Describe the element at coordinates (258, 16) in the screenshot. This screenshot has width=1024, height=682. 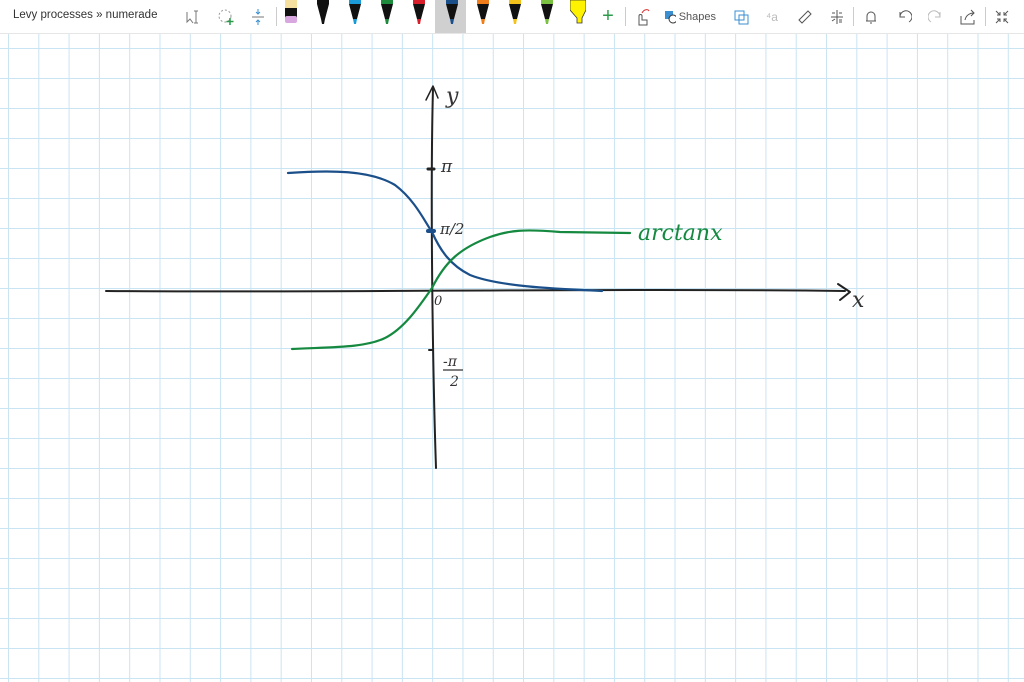
I see `insert-space-icon` at that location.